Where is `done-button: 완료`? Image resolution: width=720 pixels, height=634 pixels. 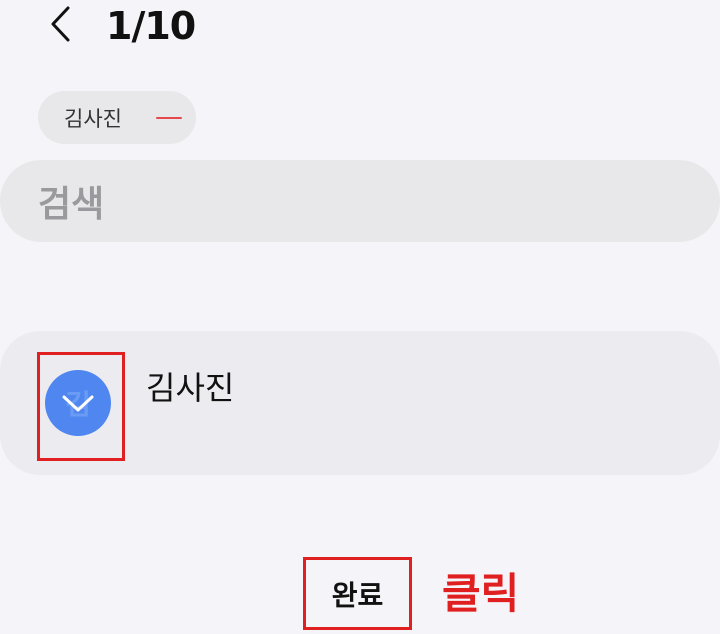
done-button: 완료 is located at coordinates (357, 593).